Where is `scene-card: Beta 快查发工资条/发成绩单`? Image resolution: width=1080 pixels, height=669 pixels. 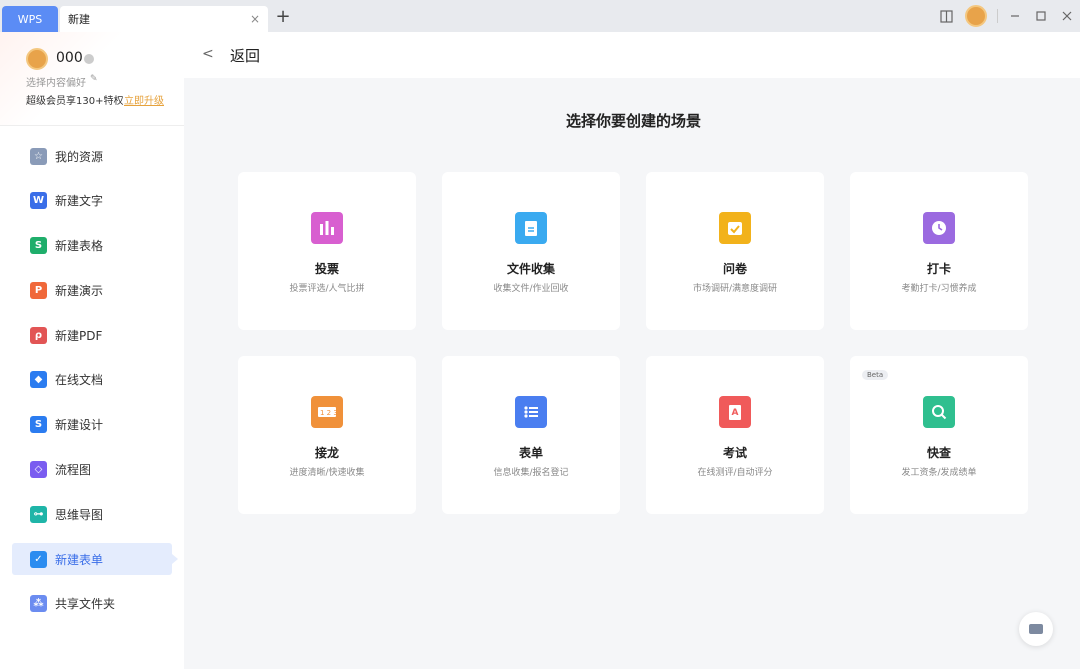 scene-card: Beta 快查发工资条/发成绩单 is located at coordinates (939, 435).